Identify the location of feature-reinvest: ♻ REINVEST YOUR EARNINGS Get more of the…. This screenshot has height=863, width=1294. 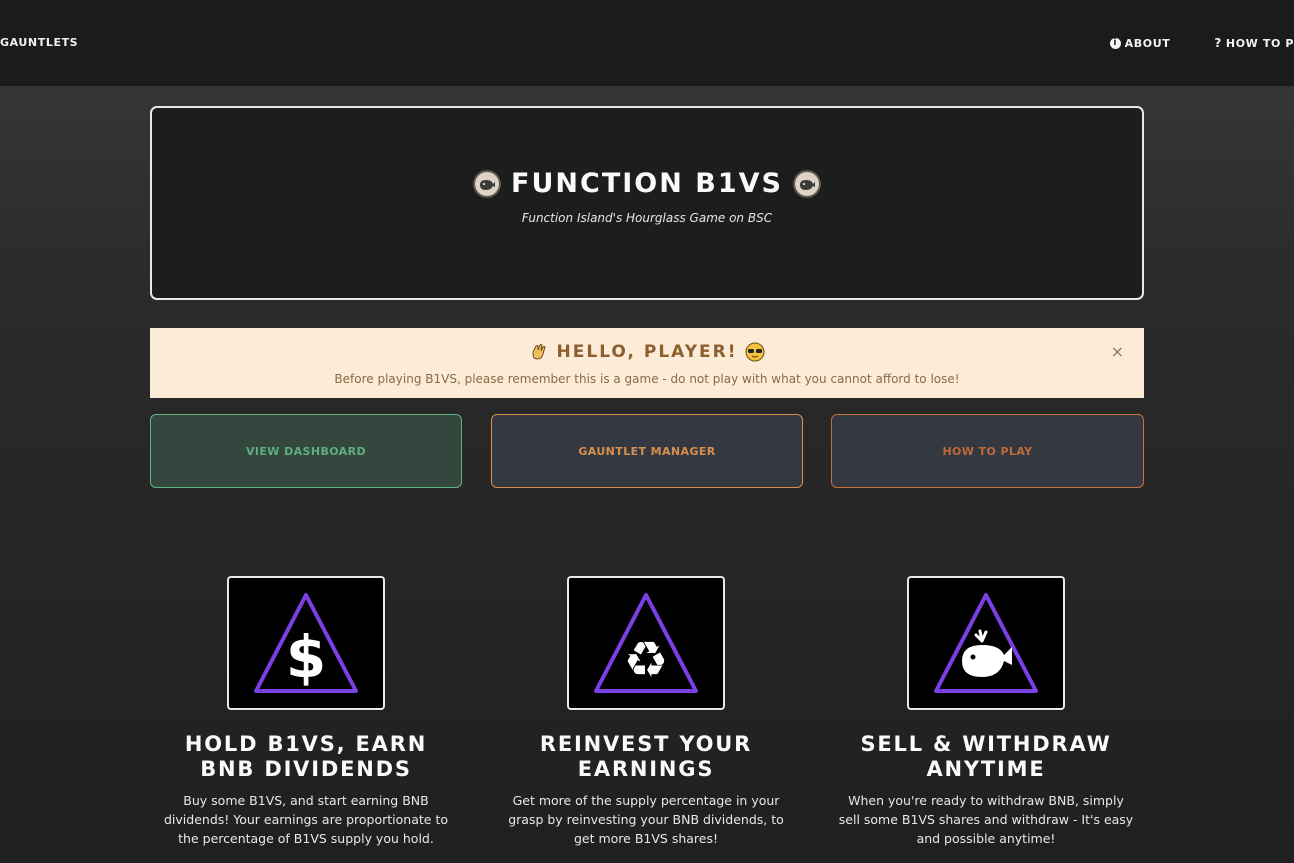
(646, 712).